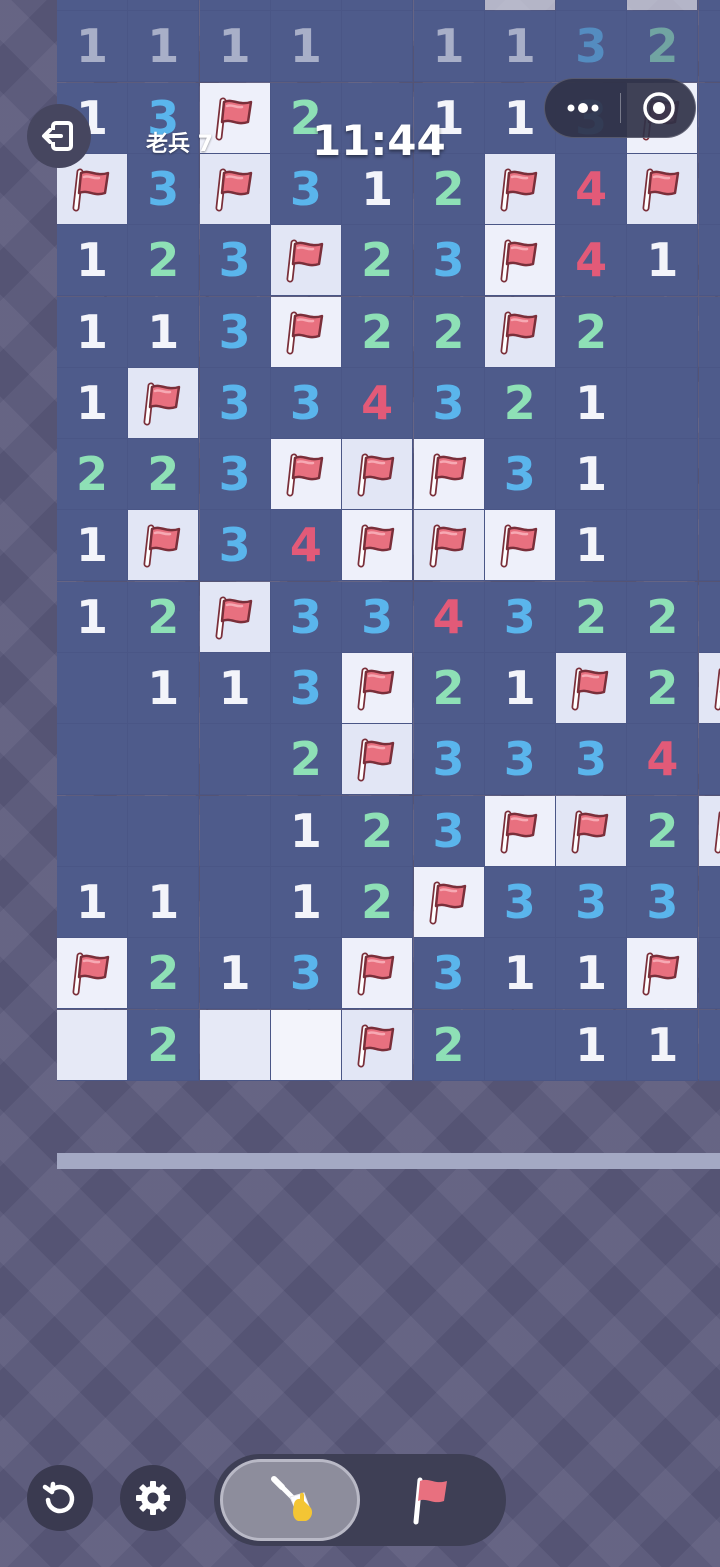 The height and width of the screenshot is (1567, 720). What do you see at coordinates (432, 1500) in the screenshot?
I see `flag-mode-button` at bounding box center [432, 1500].